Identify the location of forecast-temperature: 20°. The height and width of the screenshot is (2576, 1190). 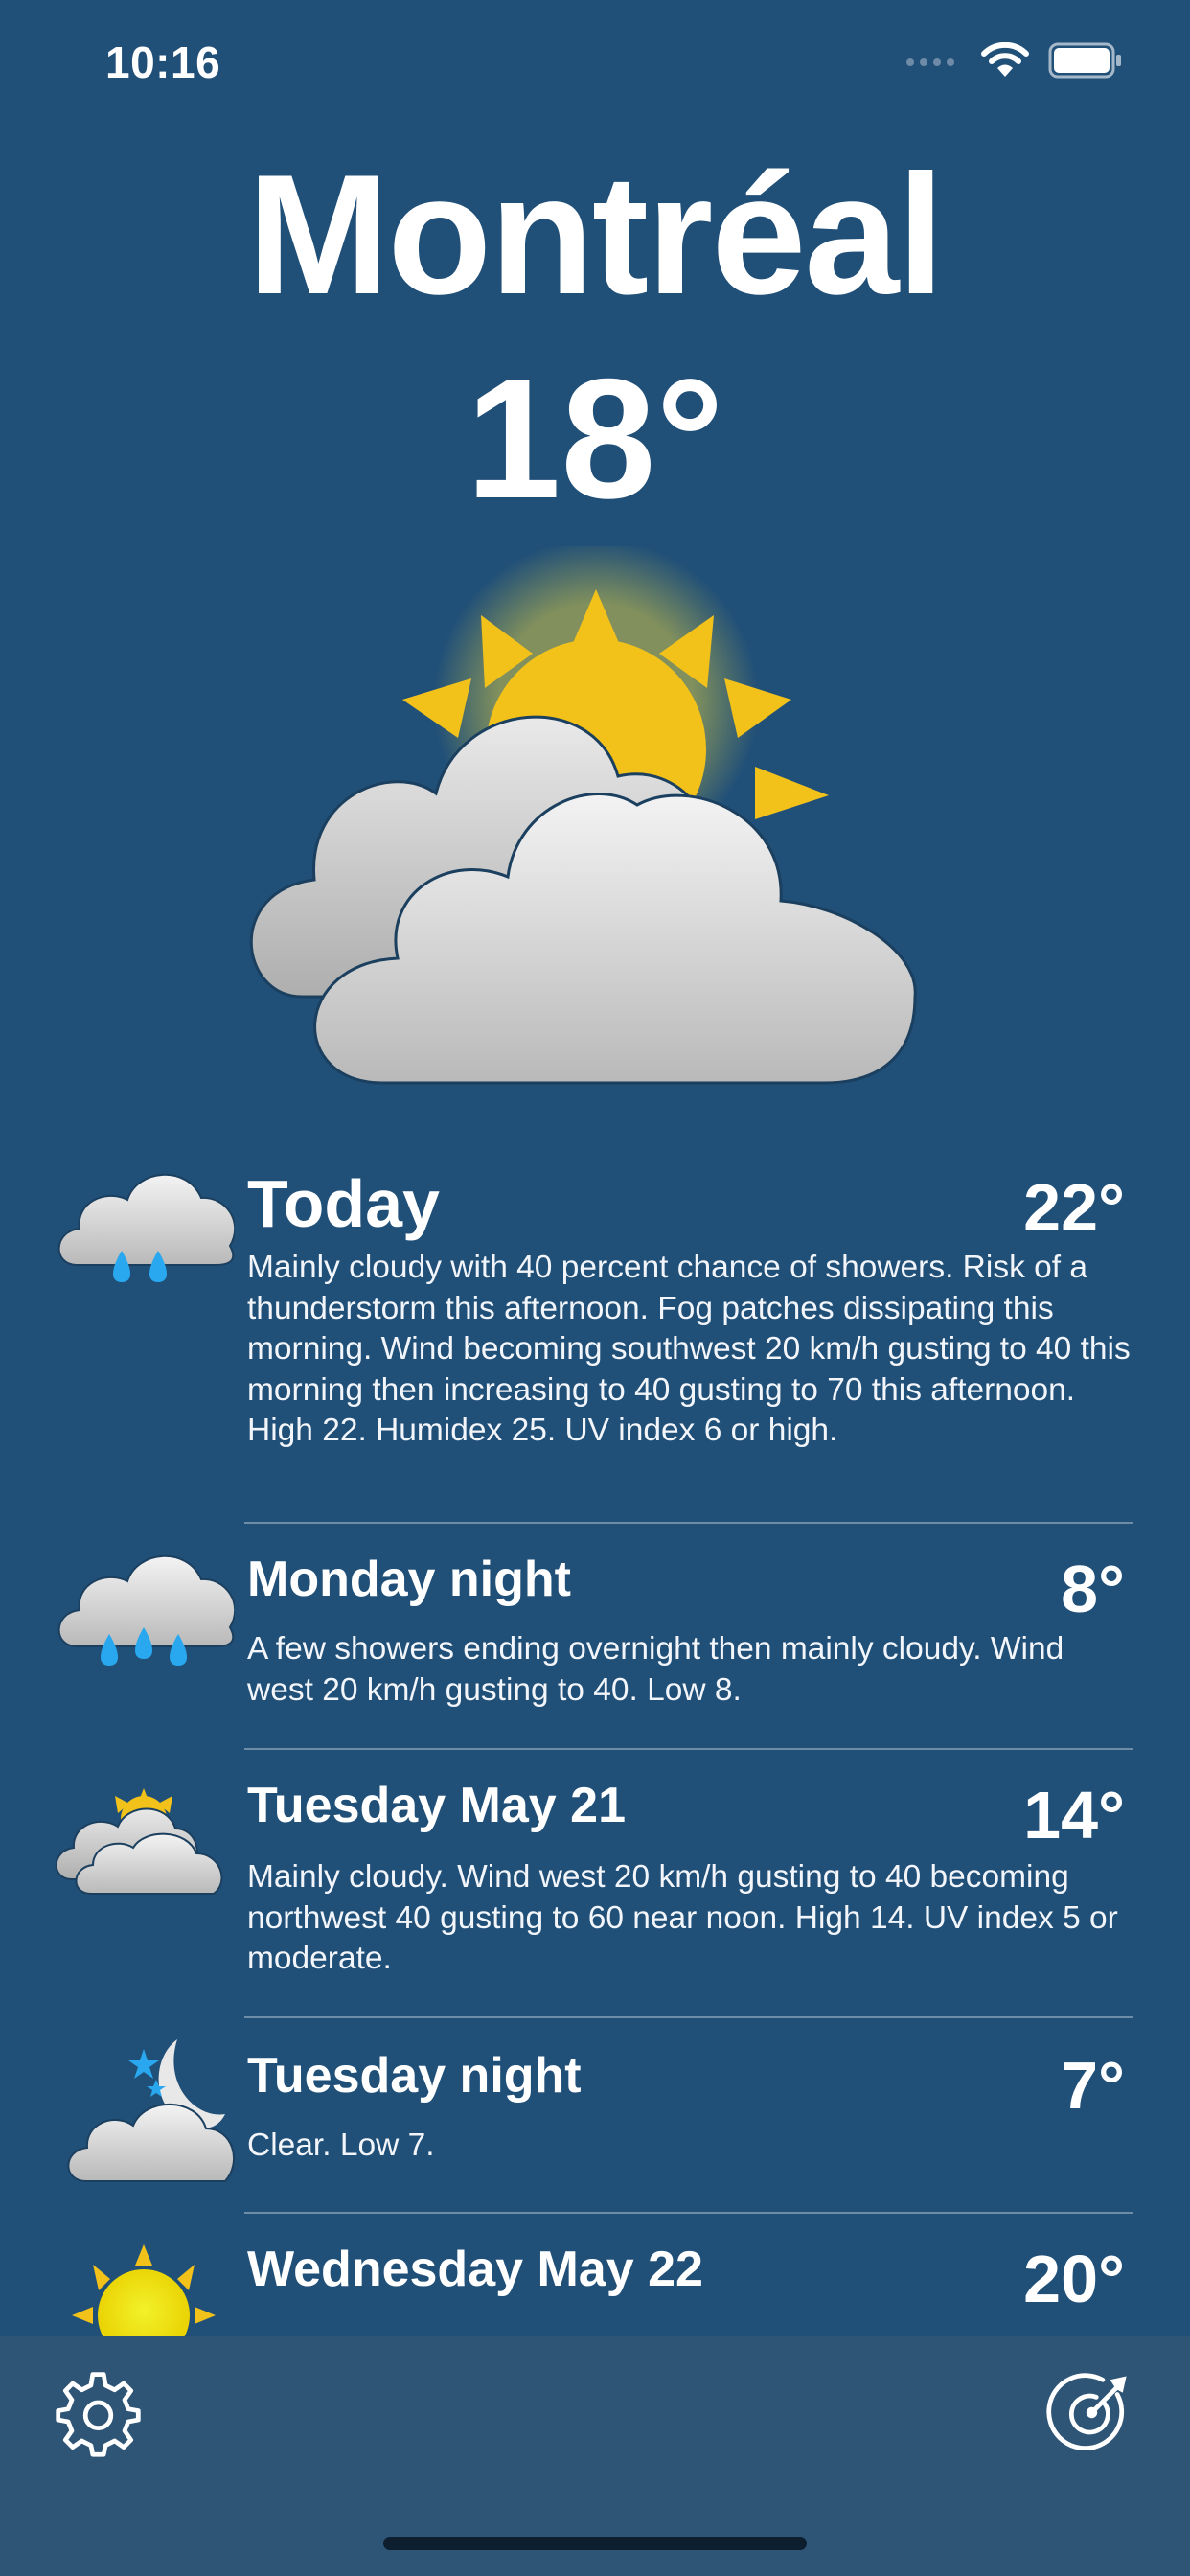
(1074, 2279).